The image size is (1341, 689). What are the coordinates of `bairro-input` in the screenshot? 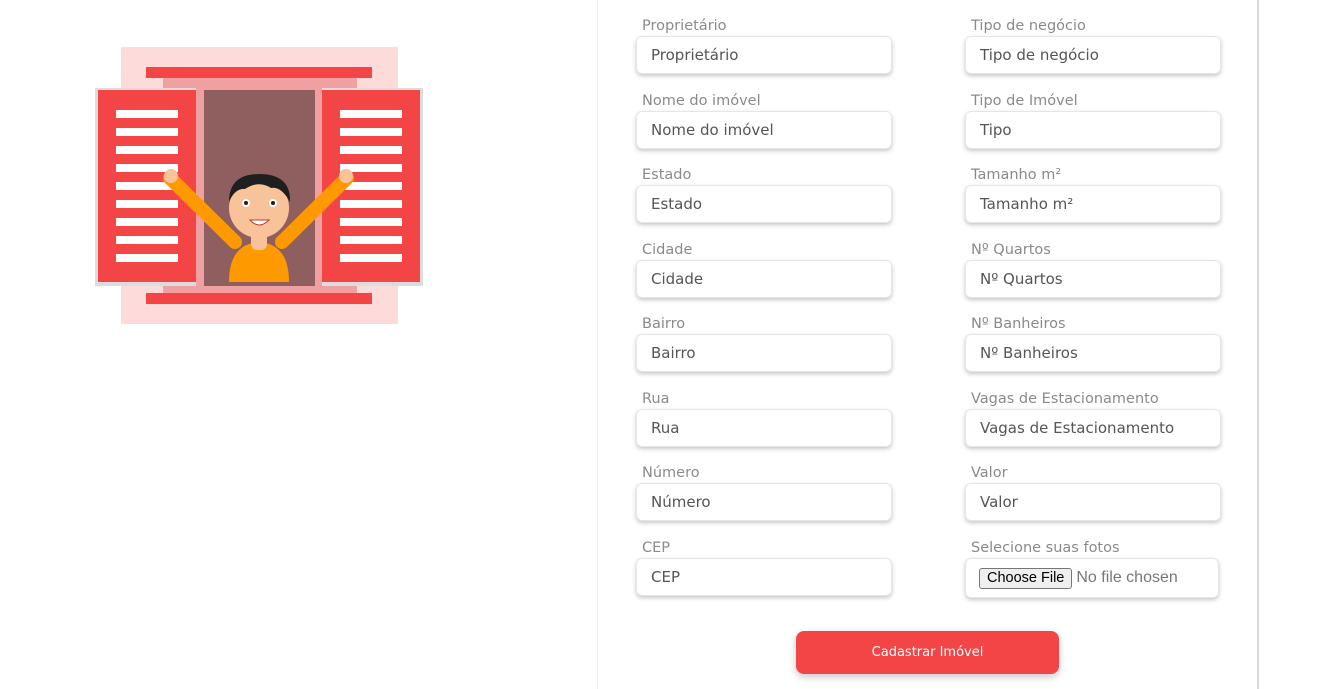 It's located at (764, 353).